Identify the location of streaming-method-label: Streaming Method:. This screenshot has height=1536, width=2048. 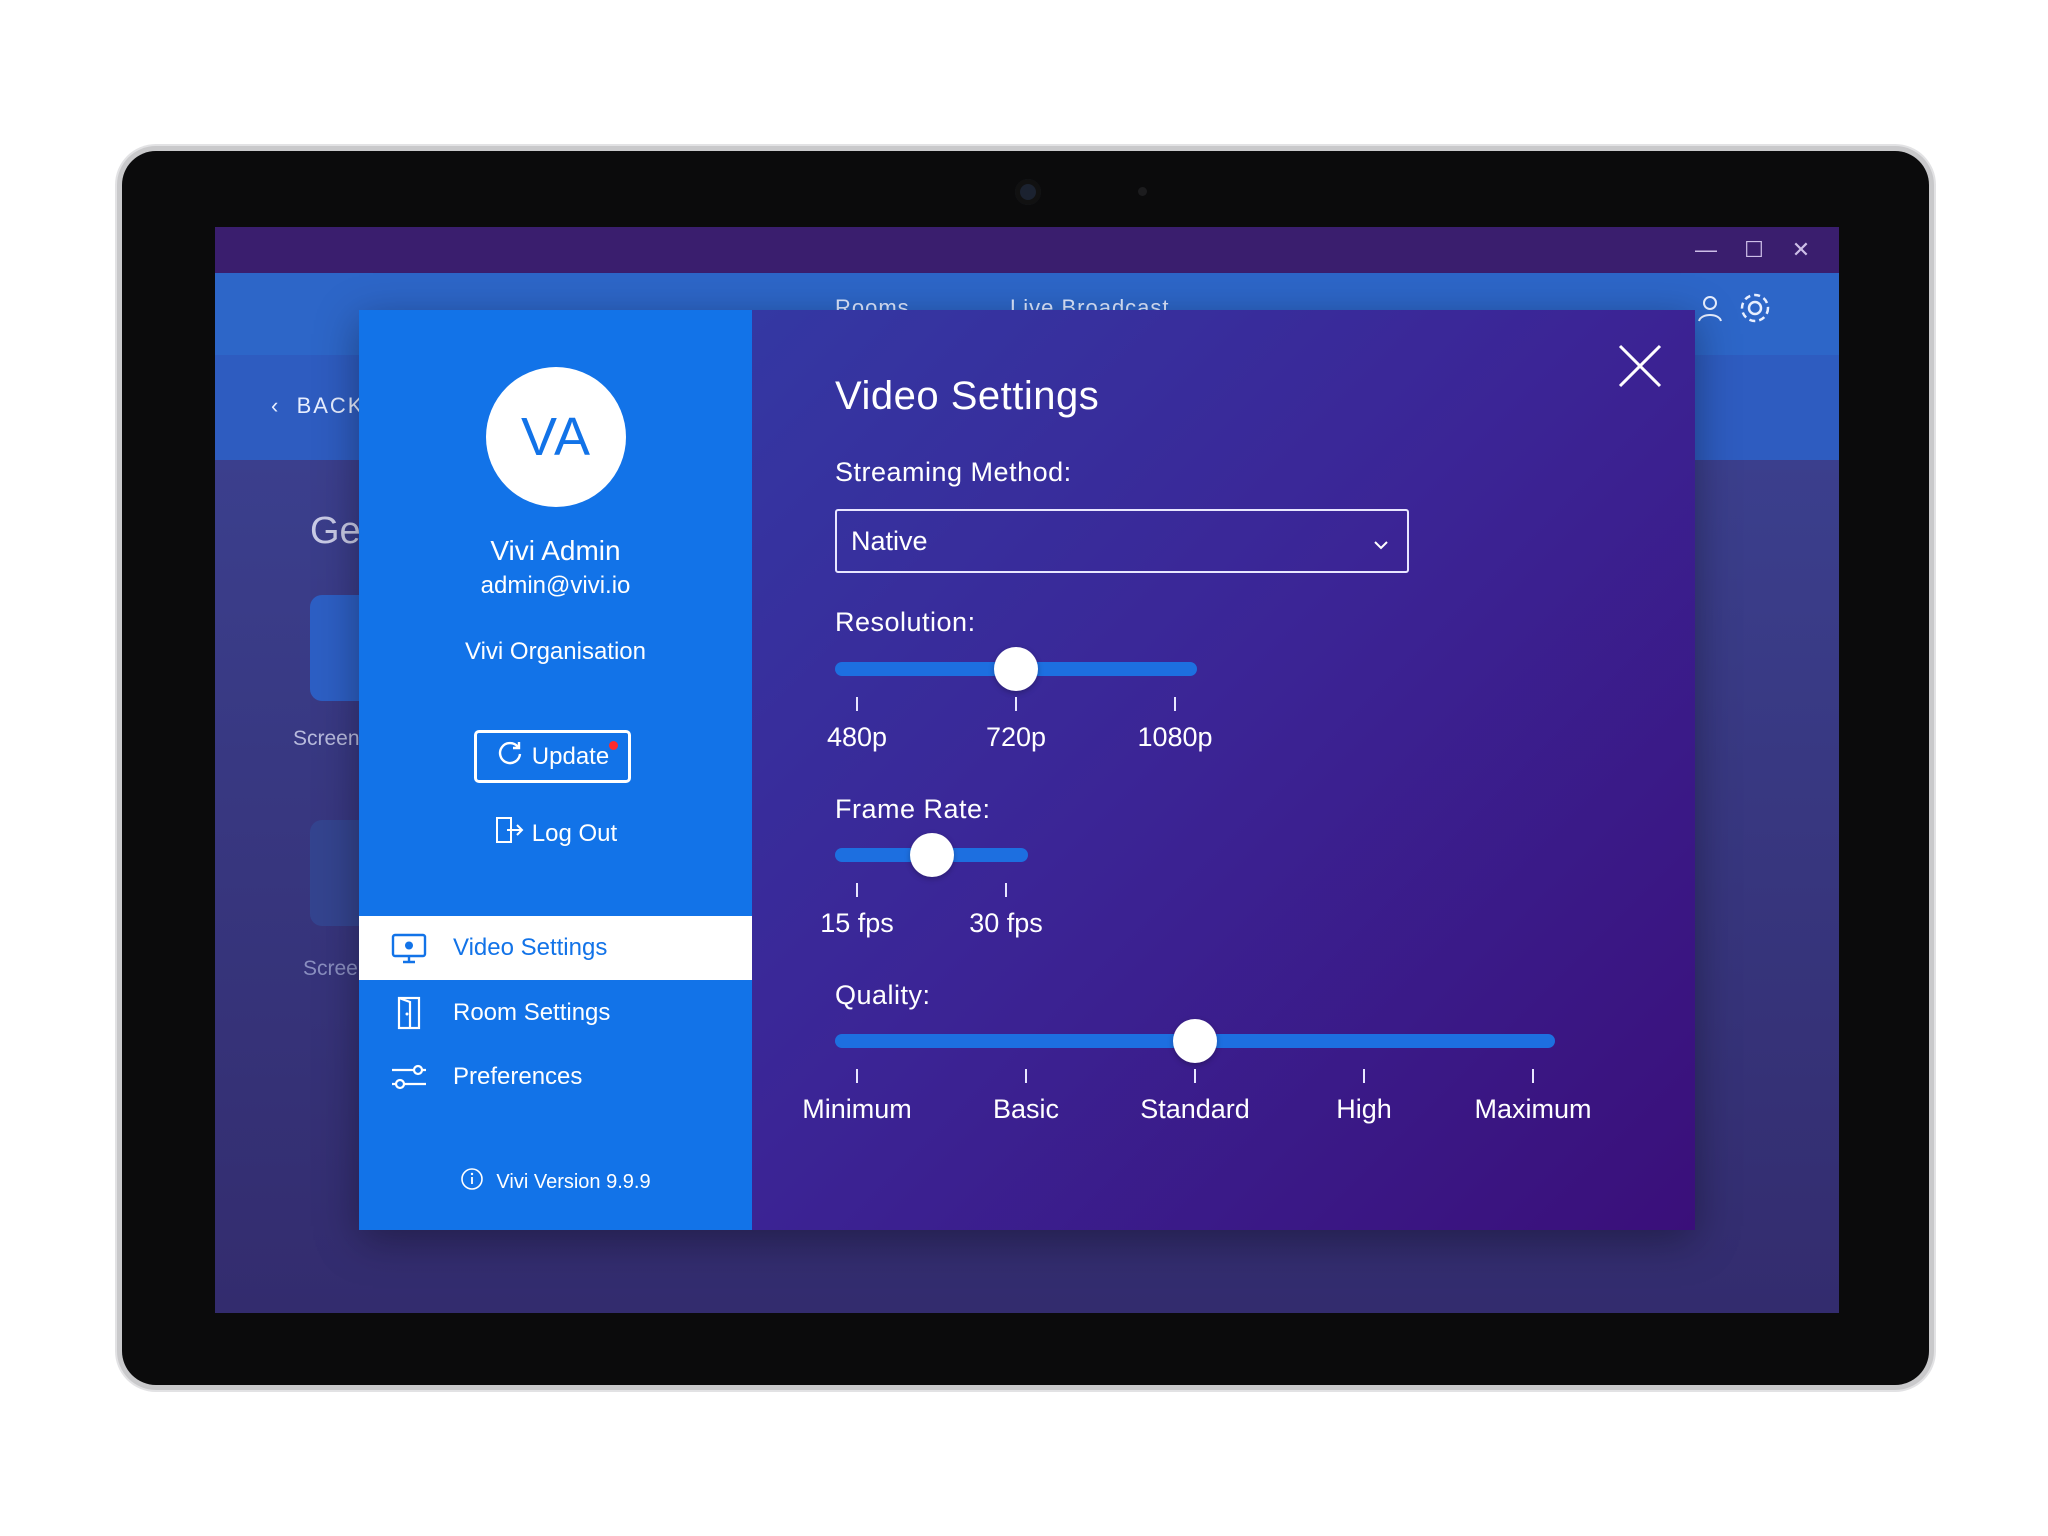
(953, 472).